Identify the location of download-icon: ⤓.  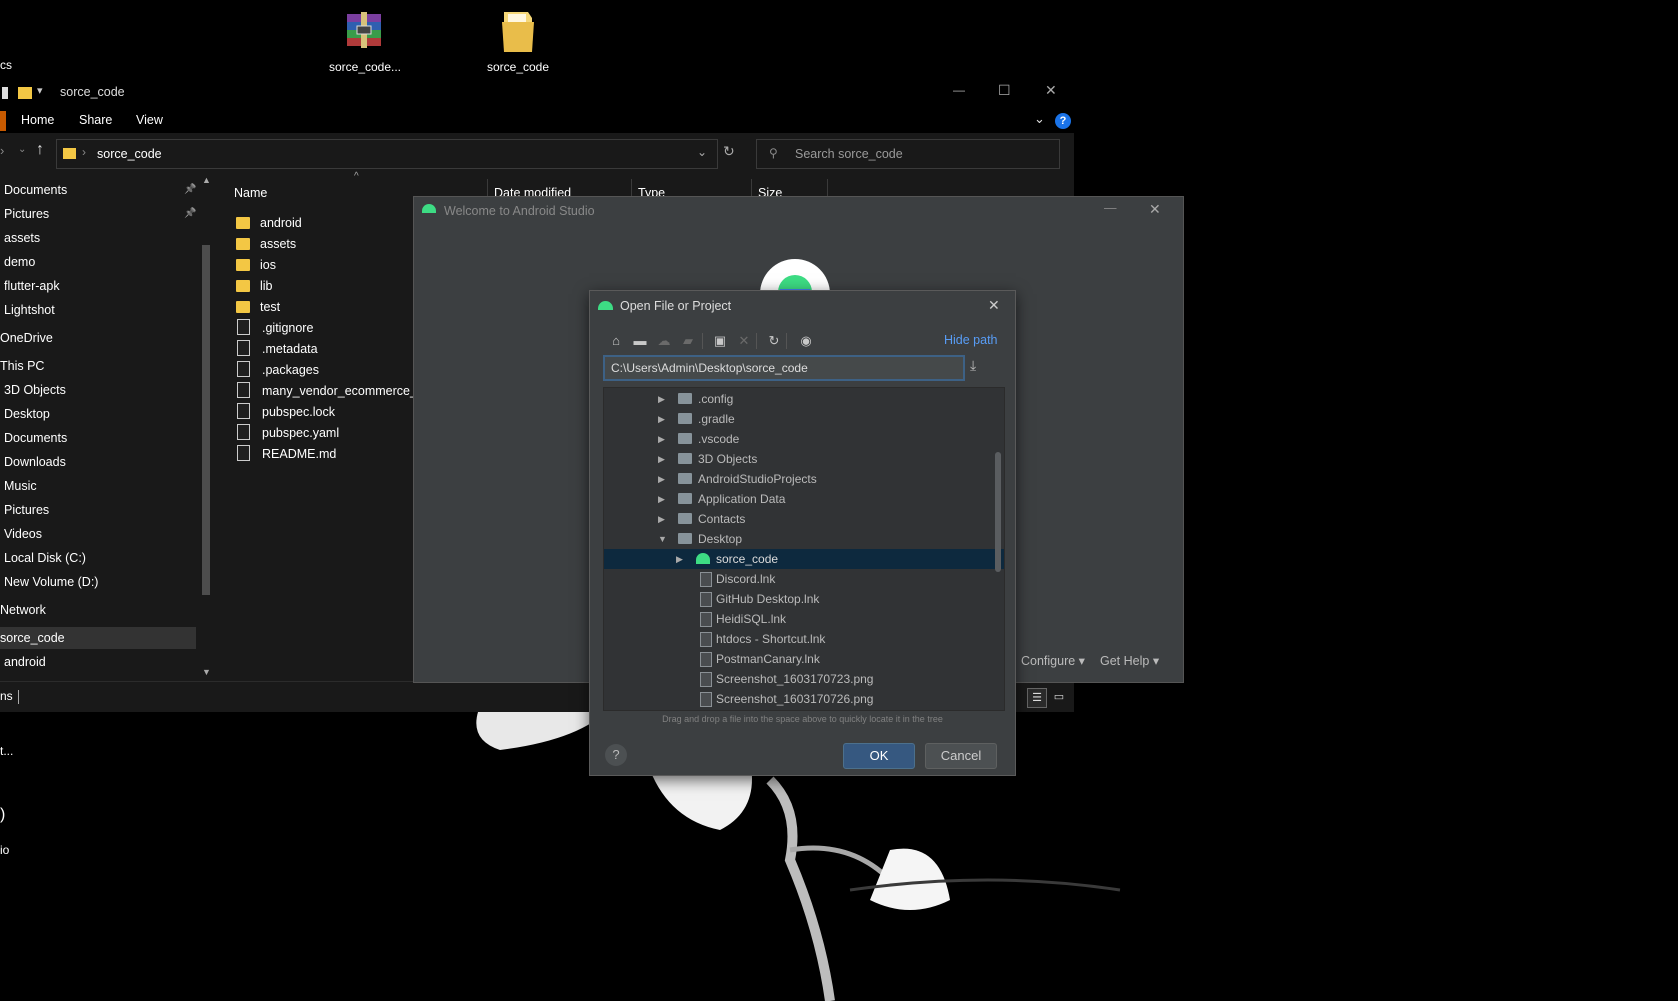
(973, 365).